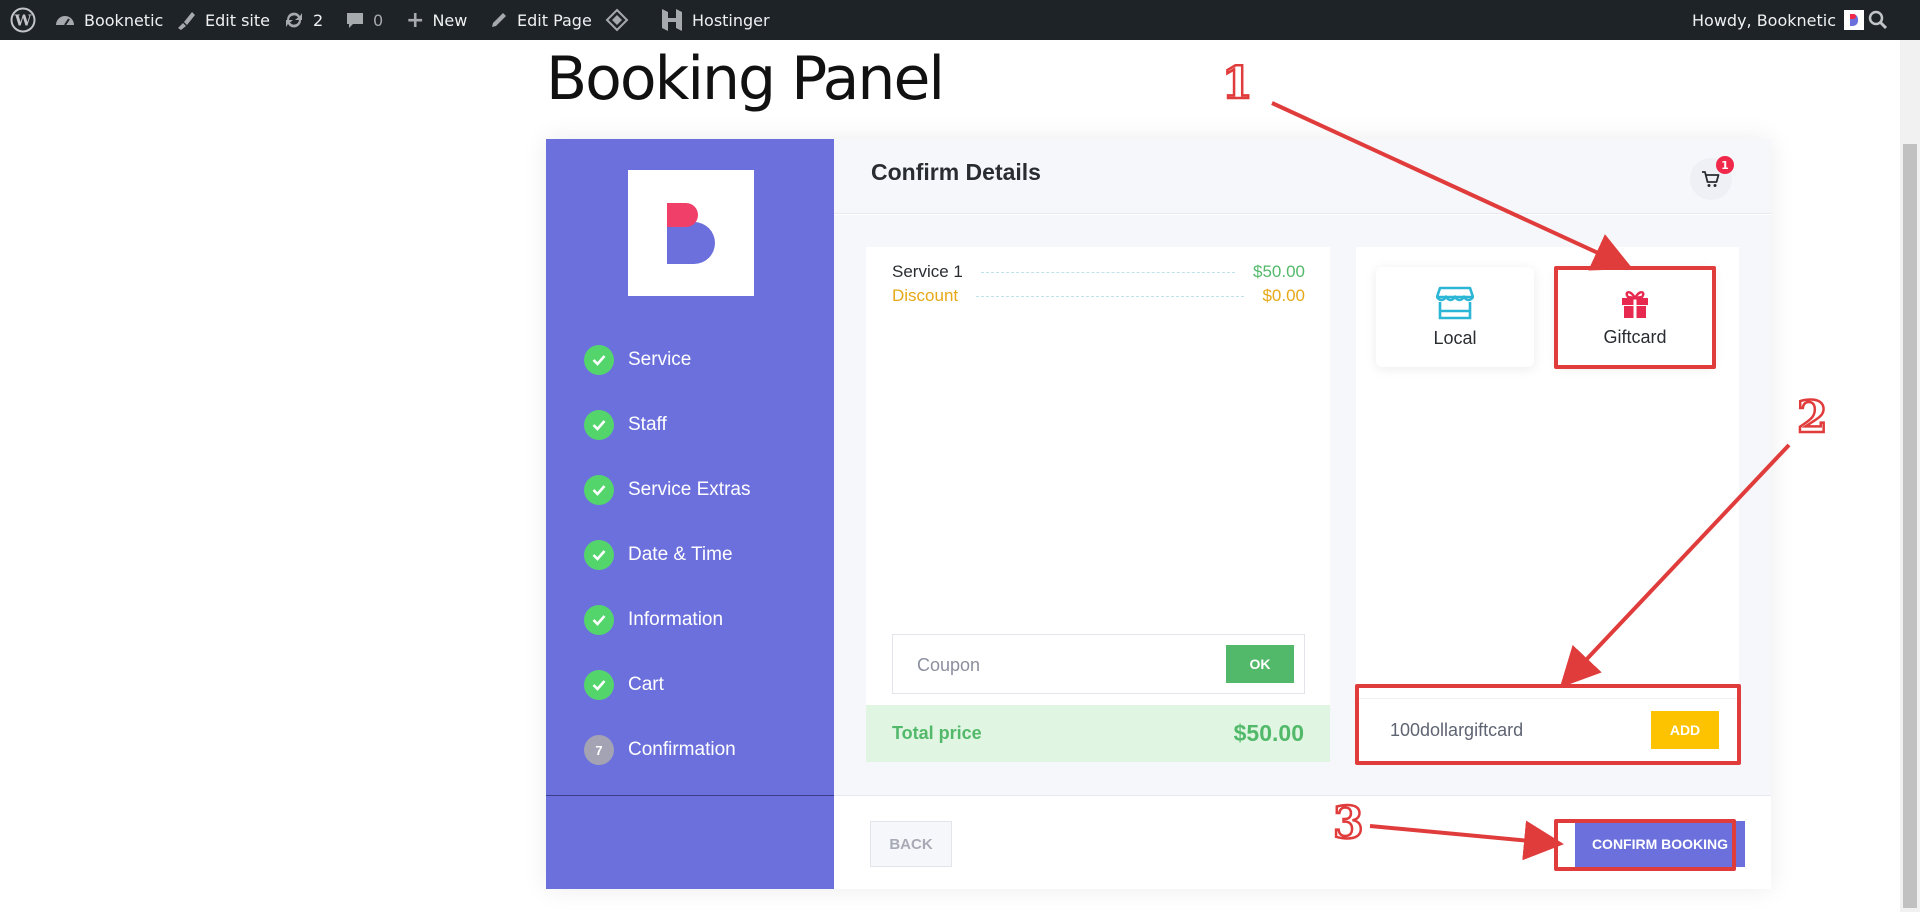 The height and width of the screenshot is (912, 1920). Describe the element at coordinates (124, 20) in the screenshot. I see `site-name-label: Booknetic` at that location.